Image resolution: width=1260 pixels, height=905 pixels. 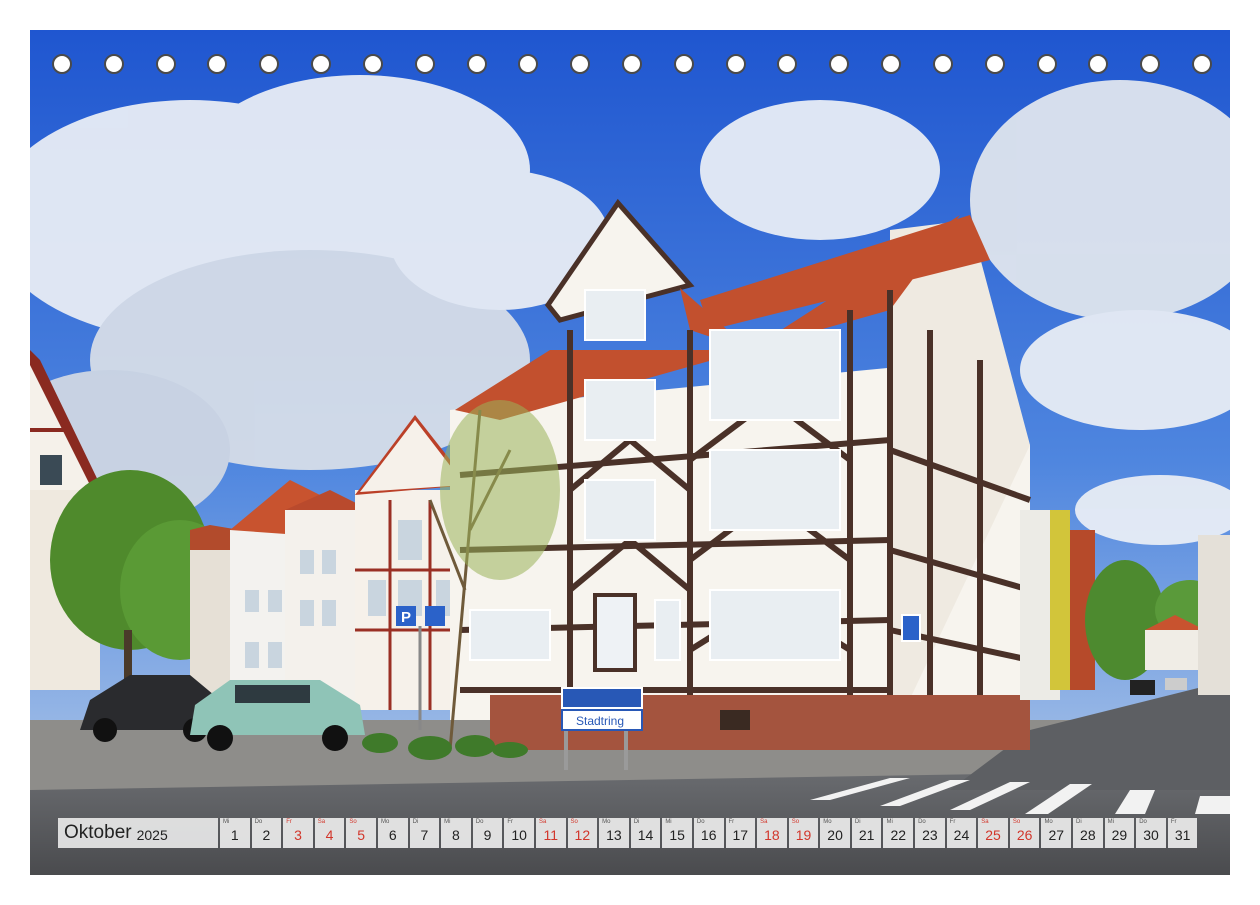 I want to click on calendar-day: Sa 25, so click(x=993, y=833).